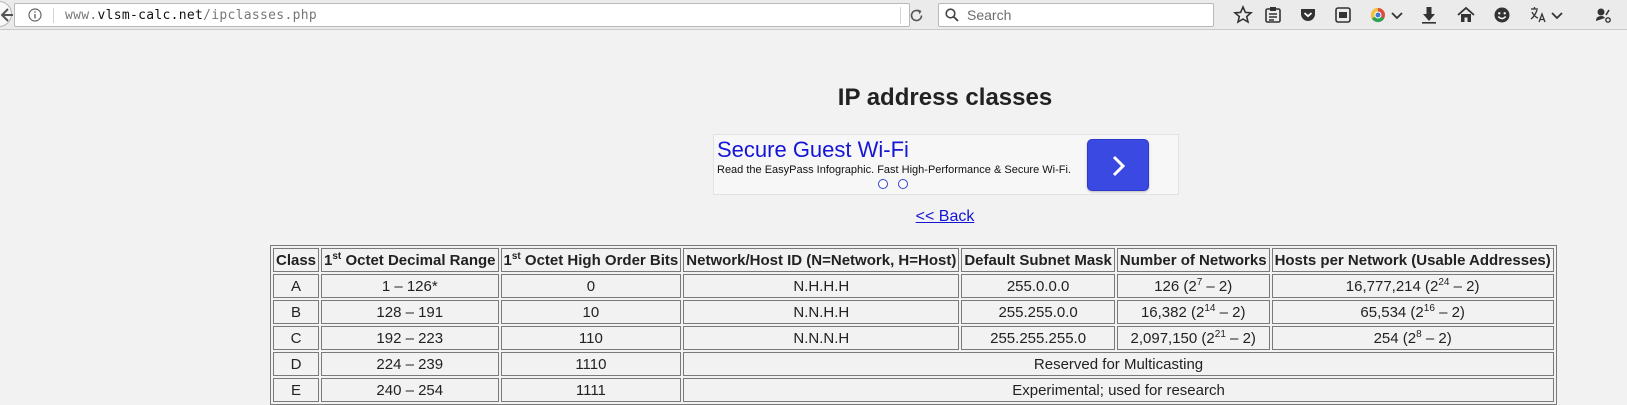 This screenshot has height=405, width=1627. I want to click on cell-class: B, so click(296, 312).